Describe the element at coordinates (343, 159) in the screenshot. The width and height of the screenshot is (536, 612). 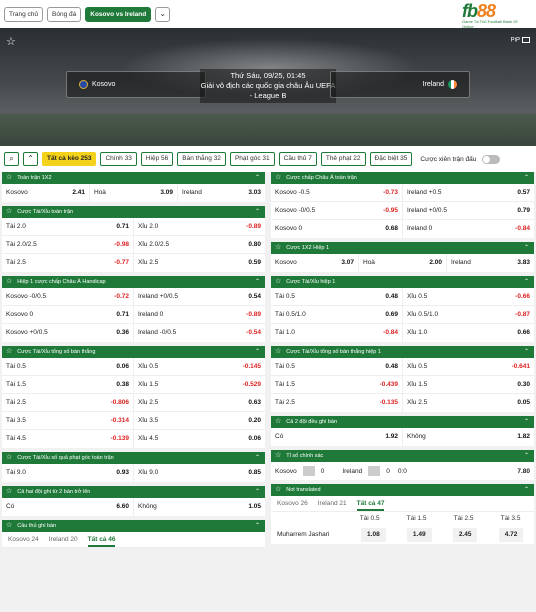
I see `filter-tab: Thẻ phạt 22` at that location.